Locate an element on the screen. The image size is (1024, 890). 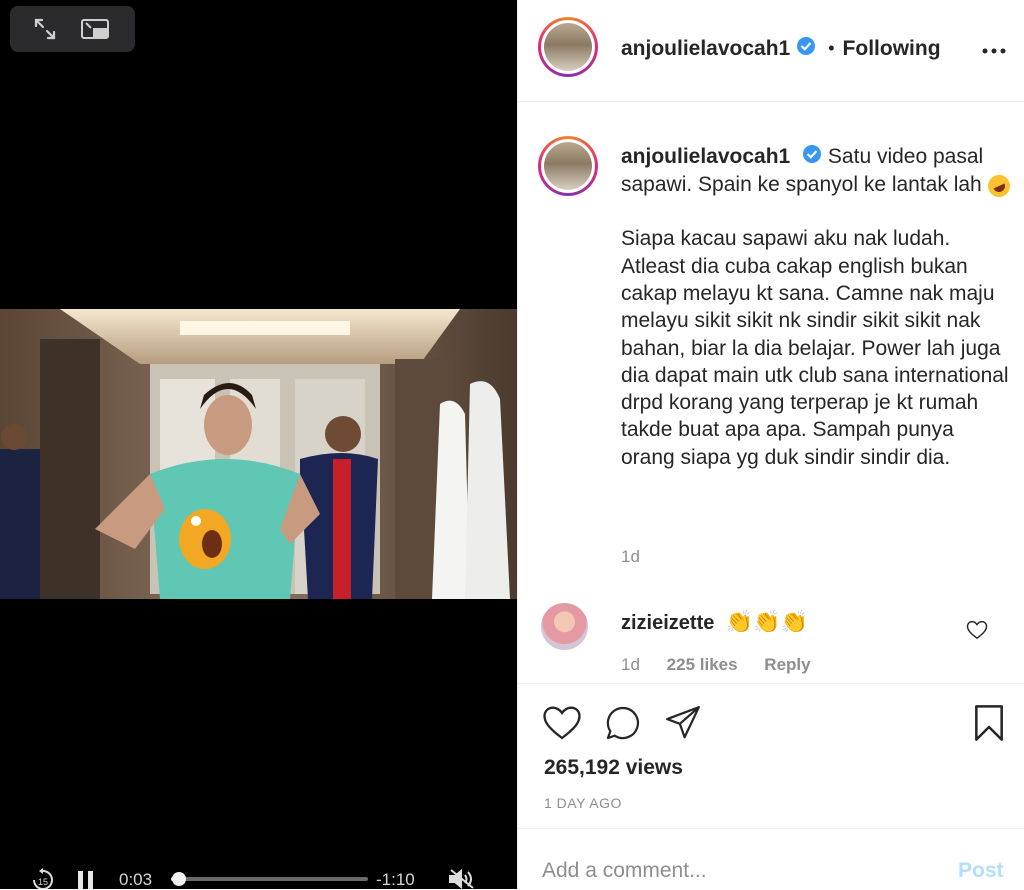
post-comment-button: Post is located at coordinates (981, 871).